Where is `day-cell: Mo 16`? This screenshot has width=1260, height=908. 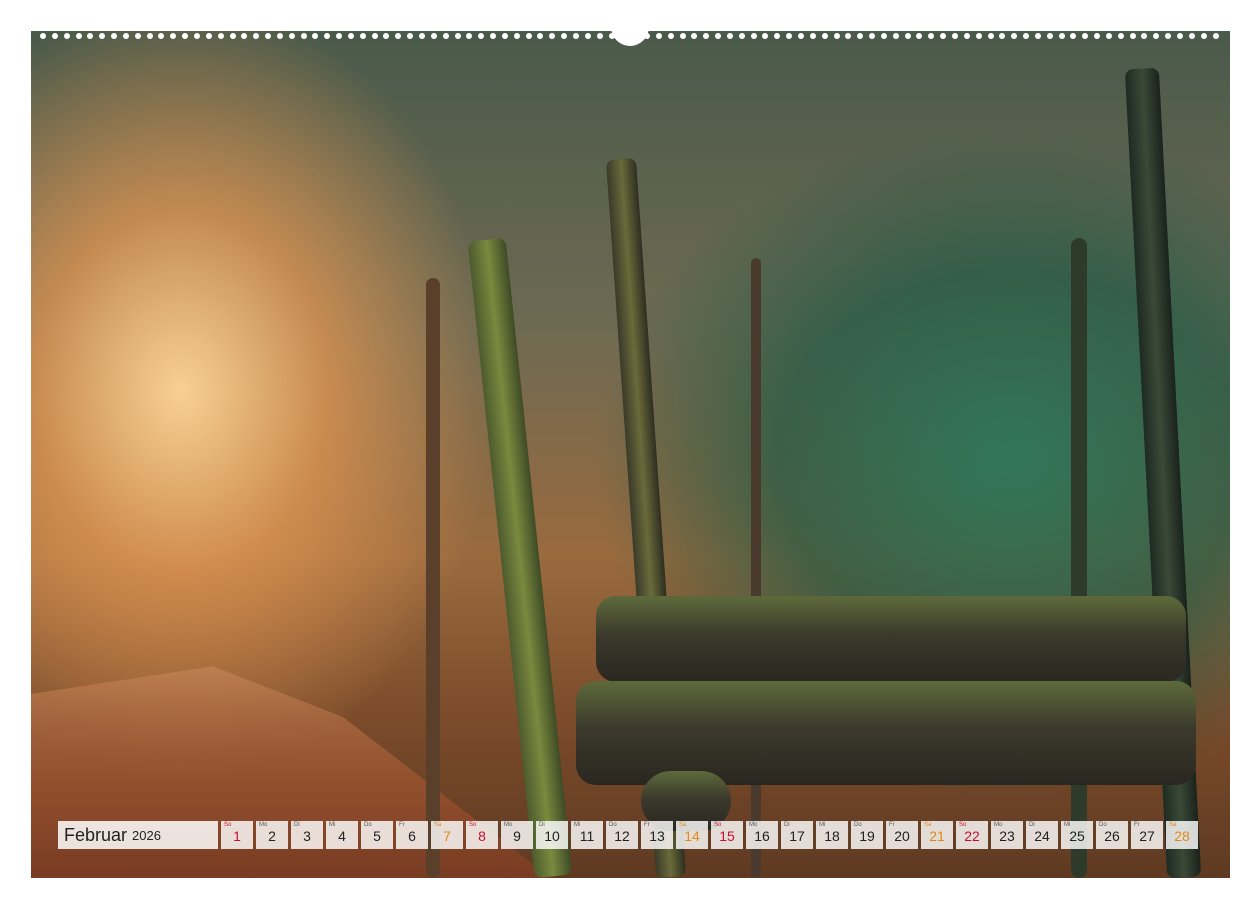 day-cell: Mo 16 is located at coordinates (762, 835).